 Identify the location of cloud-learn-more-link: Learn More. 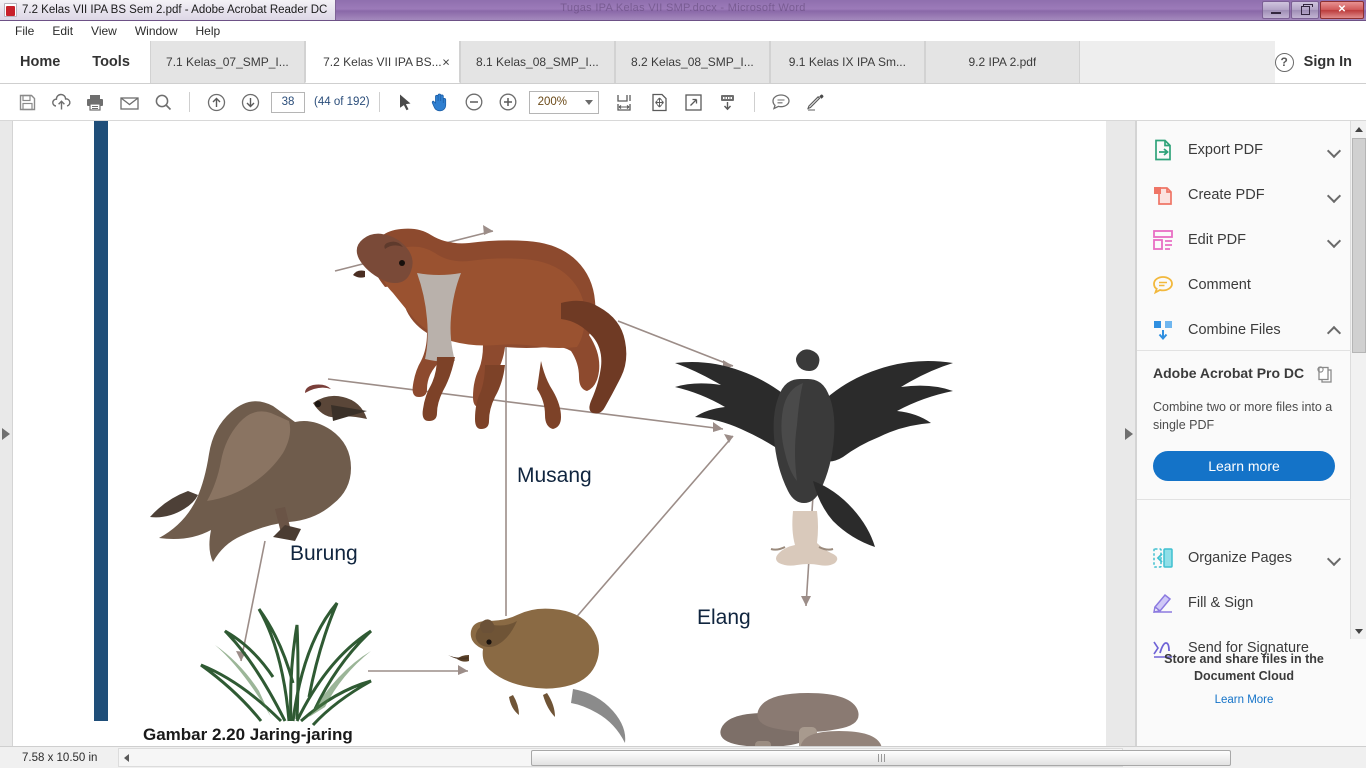
(1244, 700).